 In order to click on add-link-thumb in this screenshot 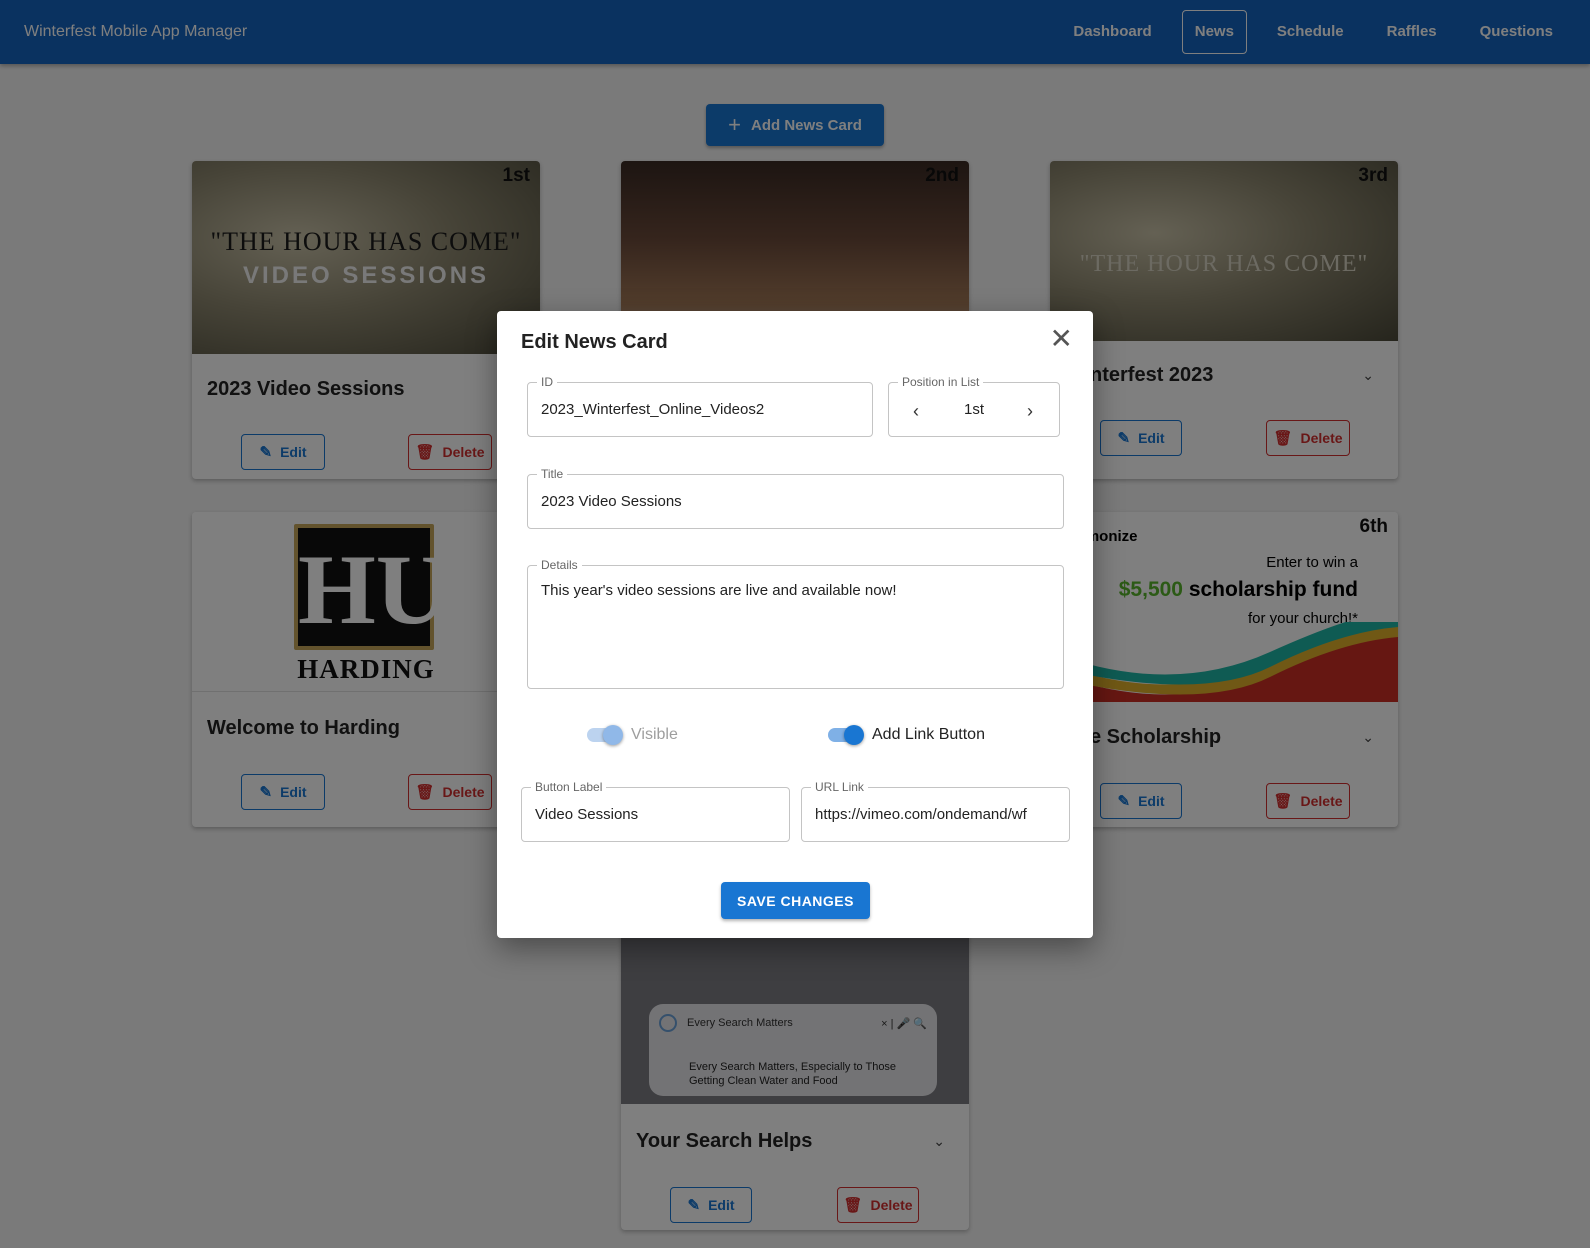, I will do `click(854, 735)`.